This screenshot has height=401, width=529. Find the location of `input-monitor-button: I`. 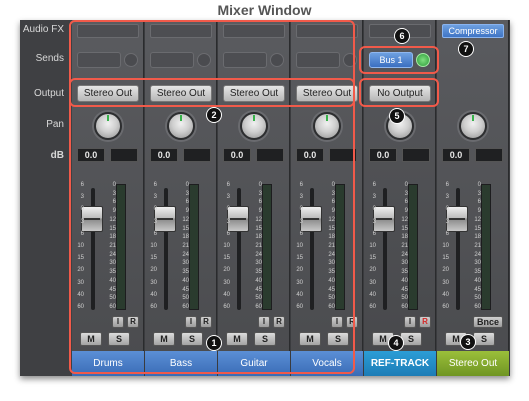

input-monitor-button: I is located at coordinates (410, 322).